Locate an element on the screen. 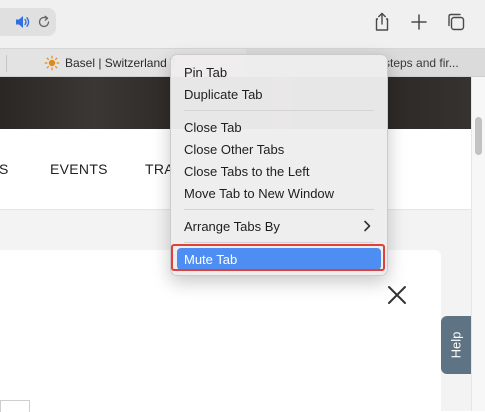  menu-item-move-tab-new-window: Move Tab to New Window is located at coordinates (279, 193).